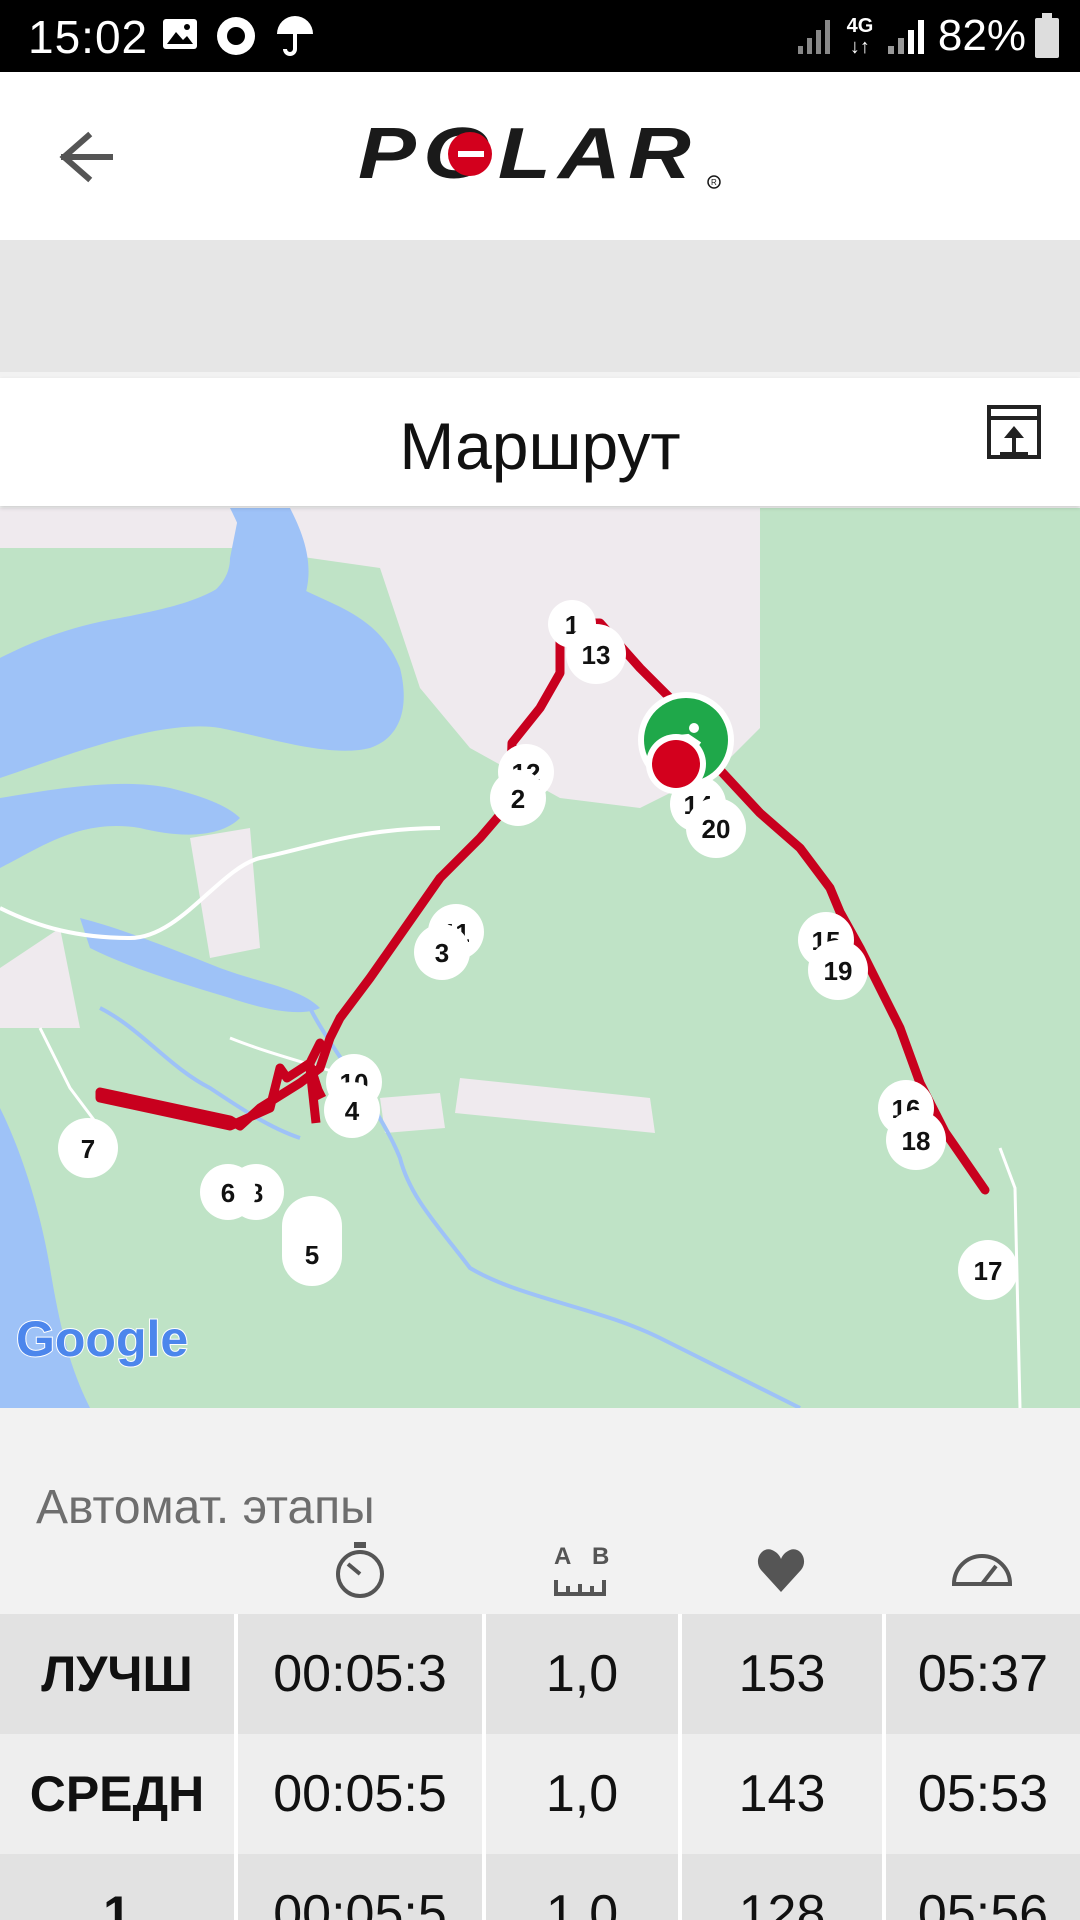 The image size is (1080, 1920). Describe the element at coordinates (205, 1507) in the screenshot. I see `laps-title: Автомат. этапы` at that location.